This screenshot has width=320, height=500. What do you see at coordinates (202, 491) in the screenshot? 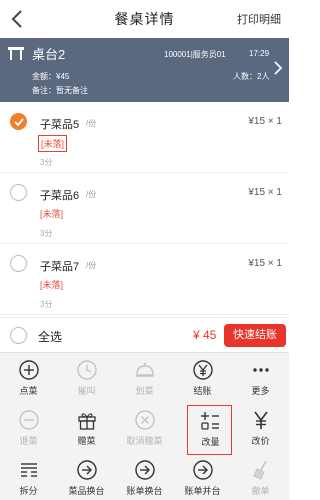
I see `bill-merge-table-label: 账单并台` at bounding box center [202, 491].